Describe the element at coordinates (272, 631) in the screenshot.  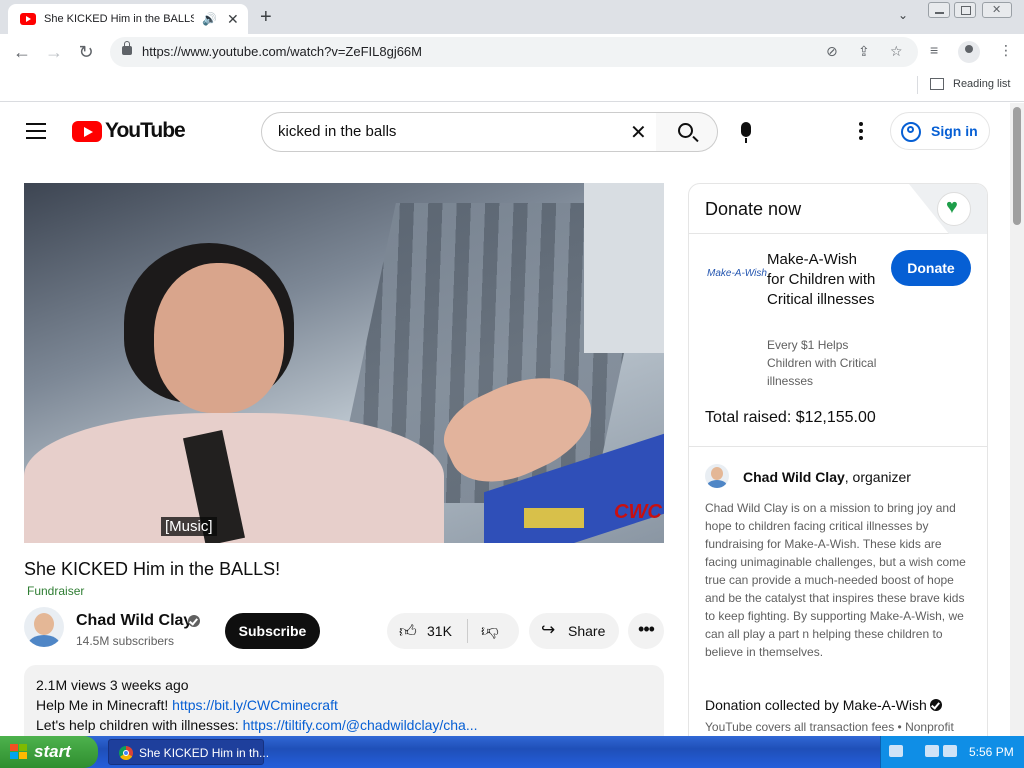
I see `subscribe-button: Subscribe` at that location.